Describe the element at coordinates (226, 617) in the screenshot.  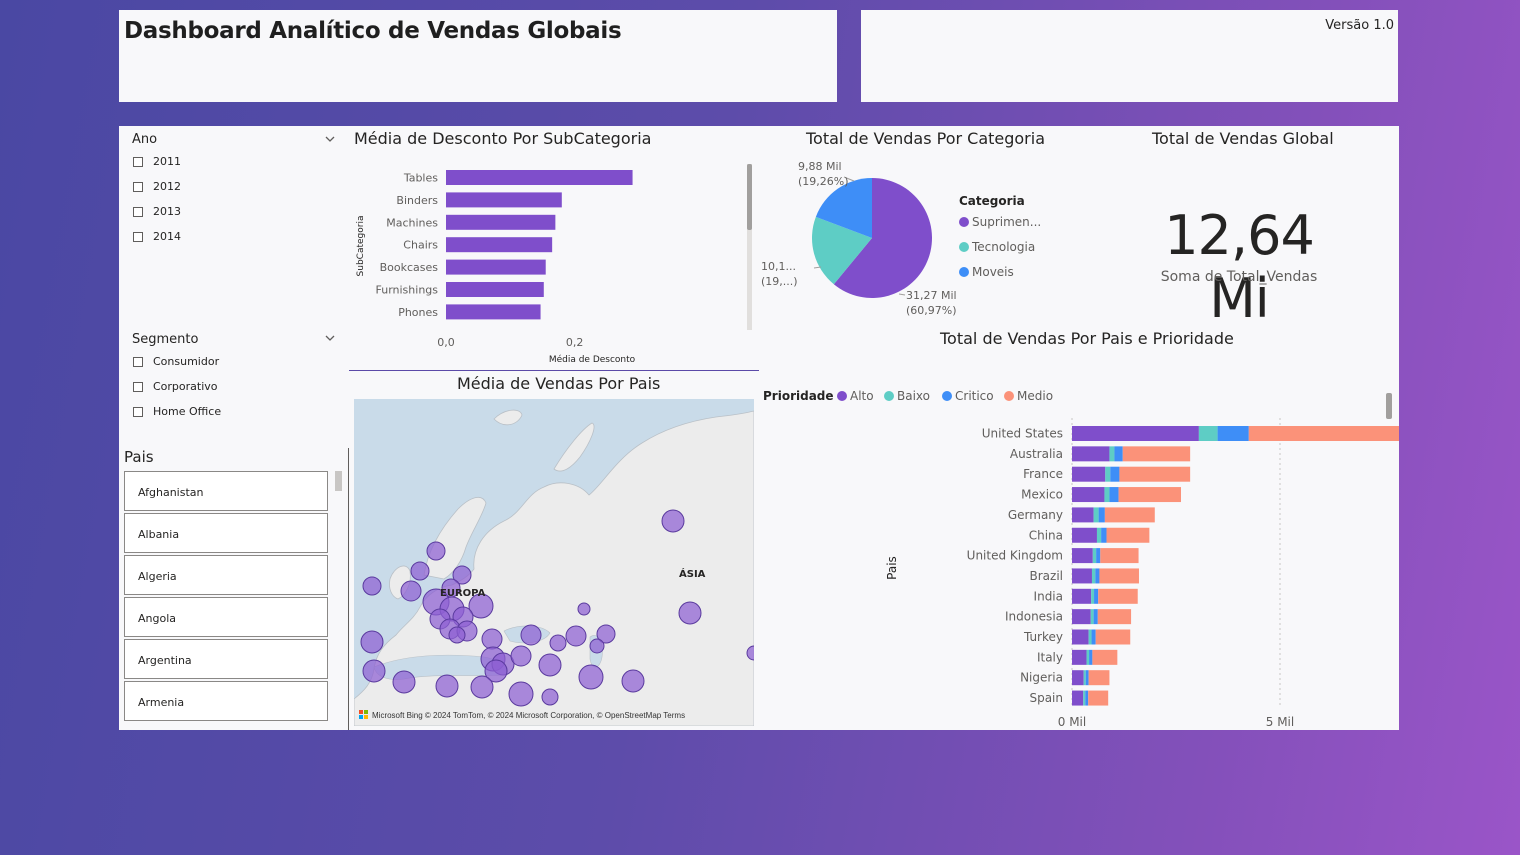
I see `list-item: Angola` at that location.